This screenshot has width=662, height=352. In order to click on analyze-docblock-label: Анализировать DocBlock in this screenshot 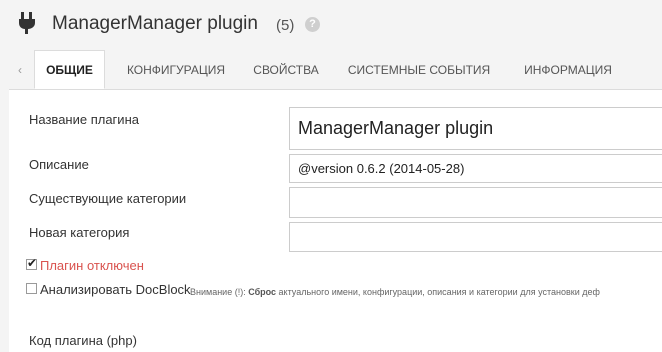, I will do `click(115, 289)`.